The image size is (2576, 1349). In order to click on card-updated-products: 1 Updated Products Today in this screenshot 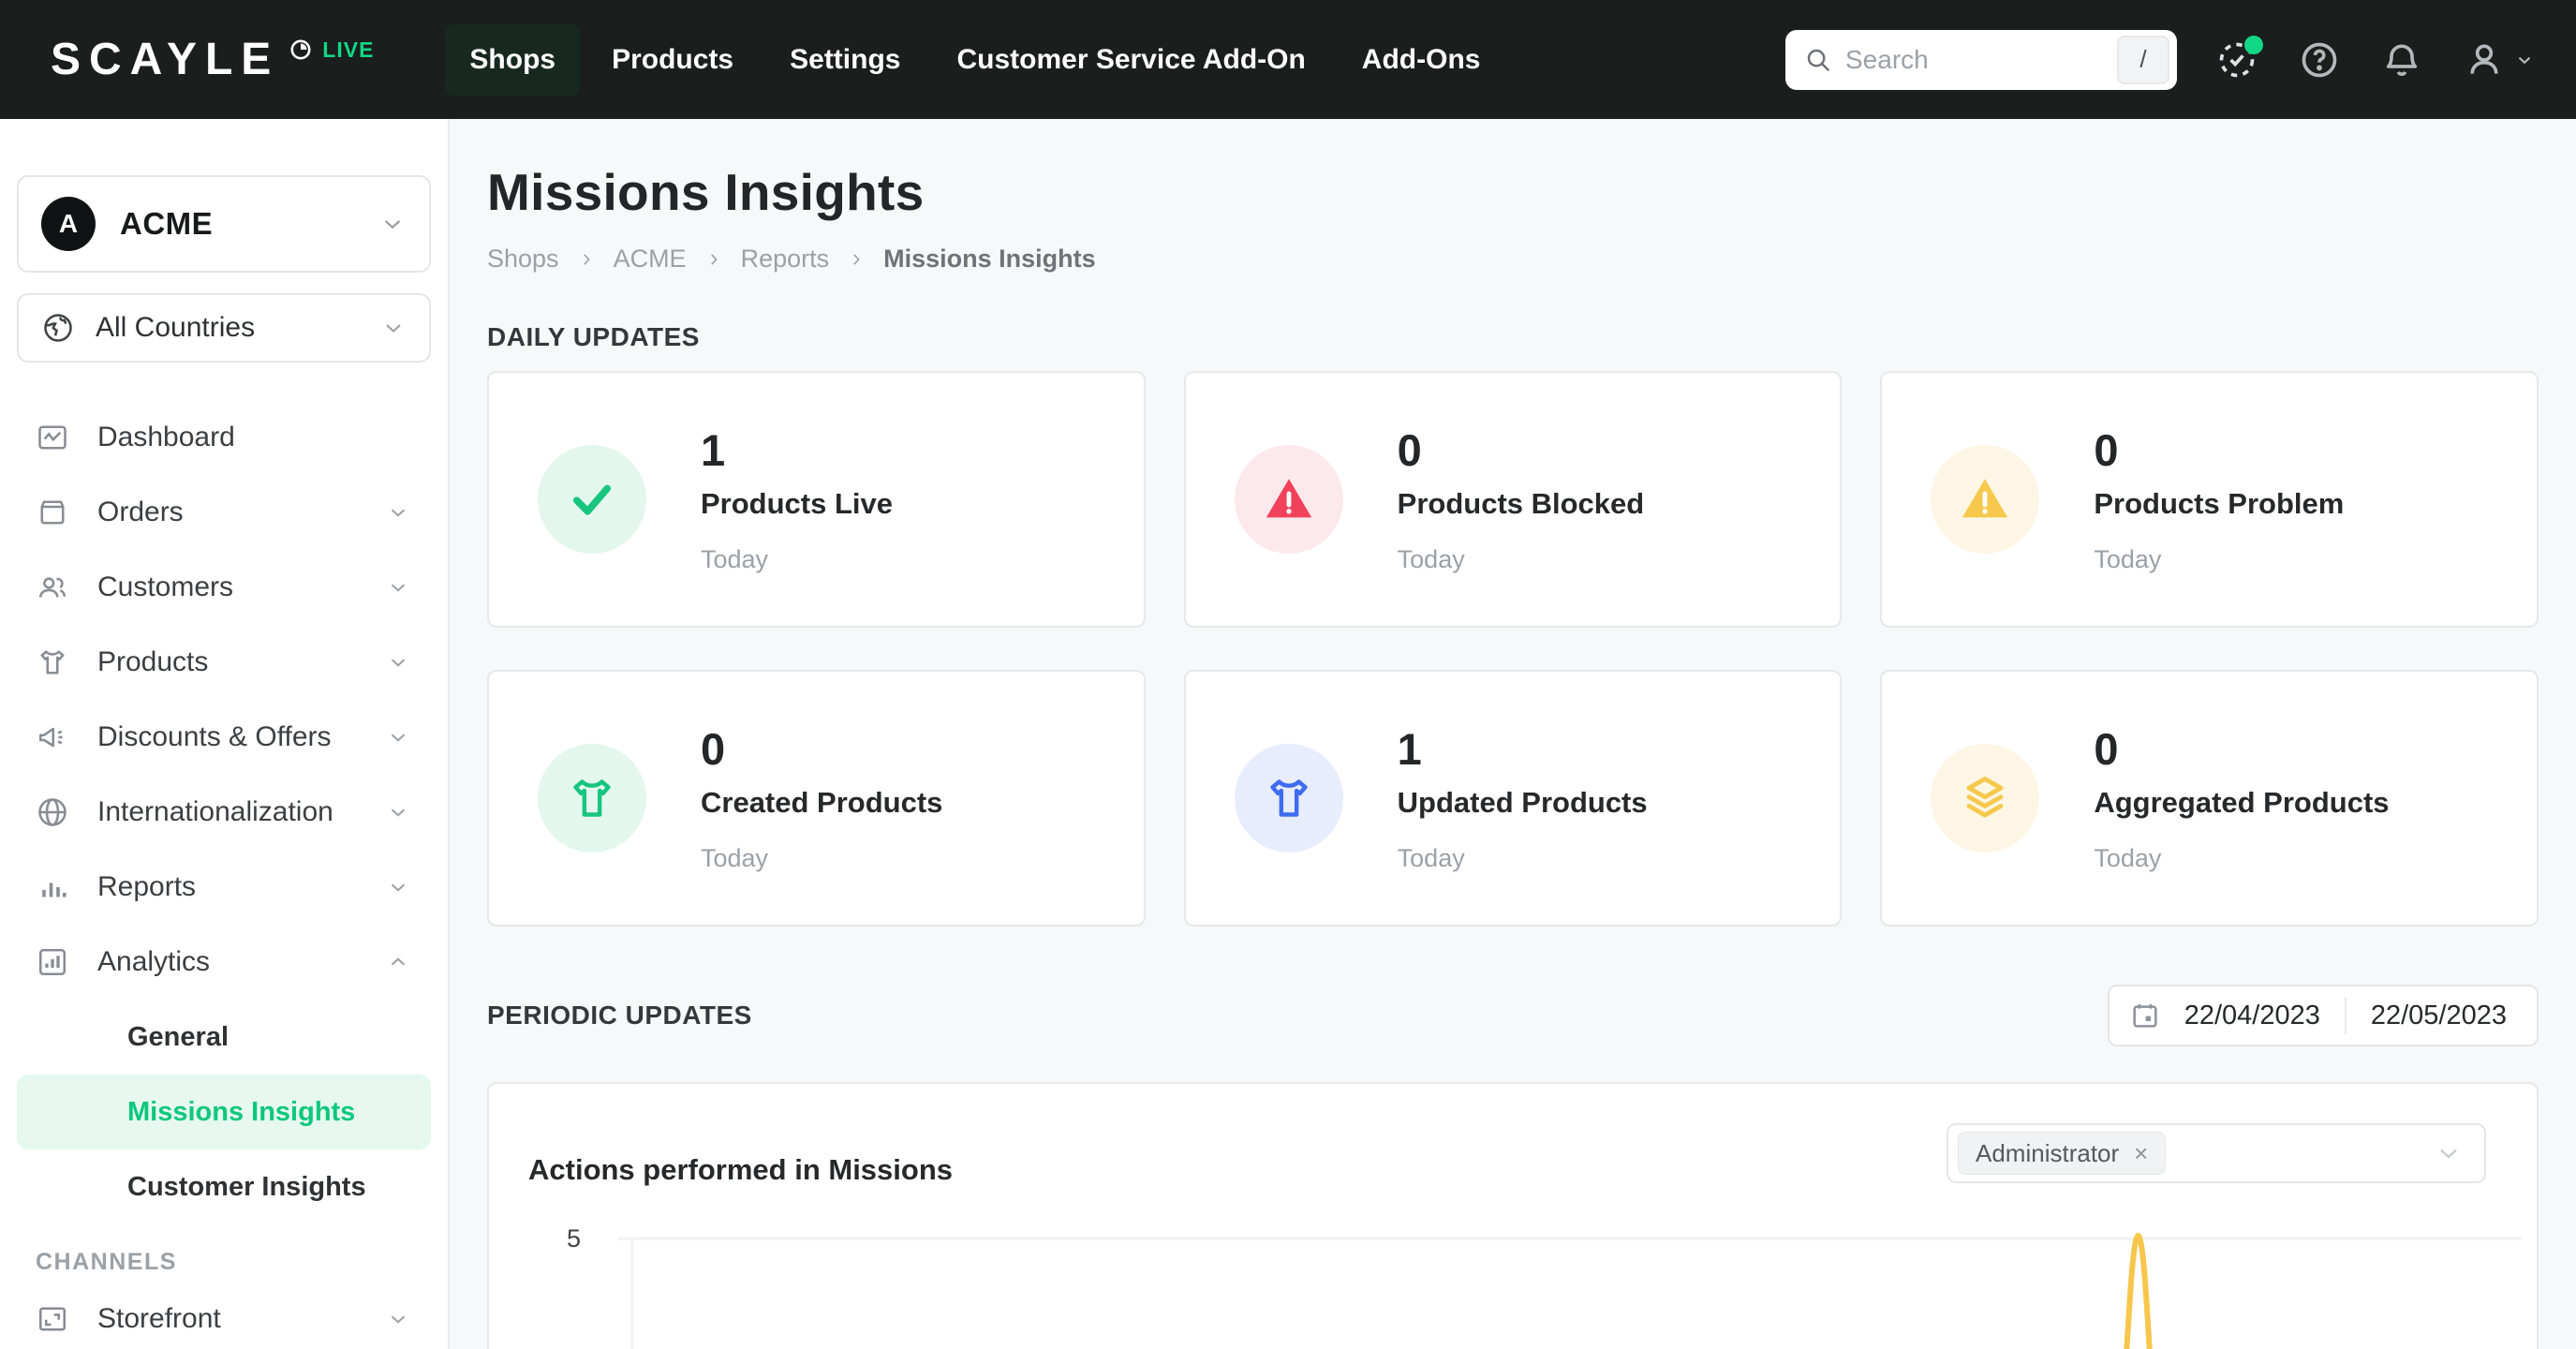, I will do `click(1513, 799)`.